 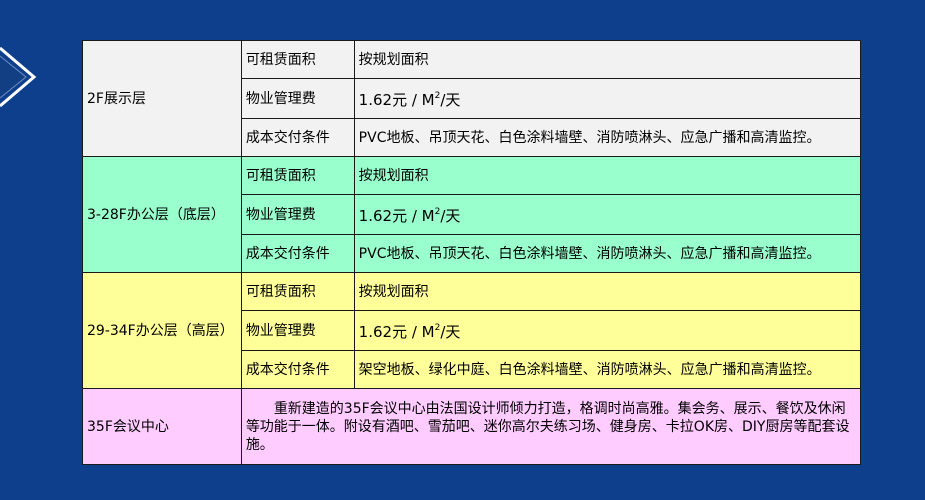 What do you see at coordinates (162, 98) in the screenshot?
I see `floor-label: 2F展示层` at bounding box center [162, 98].